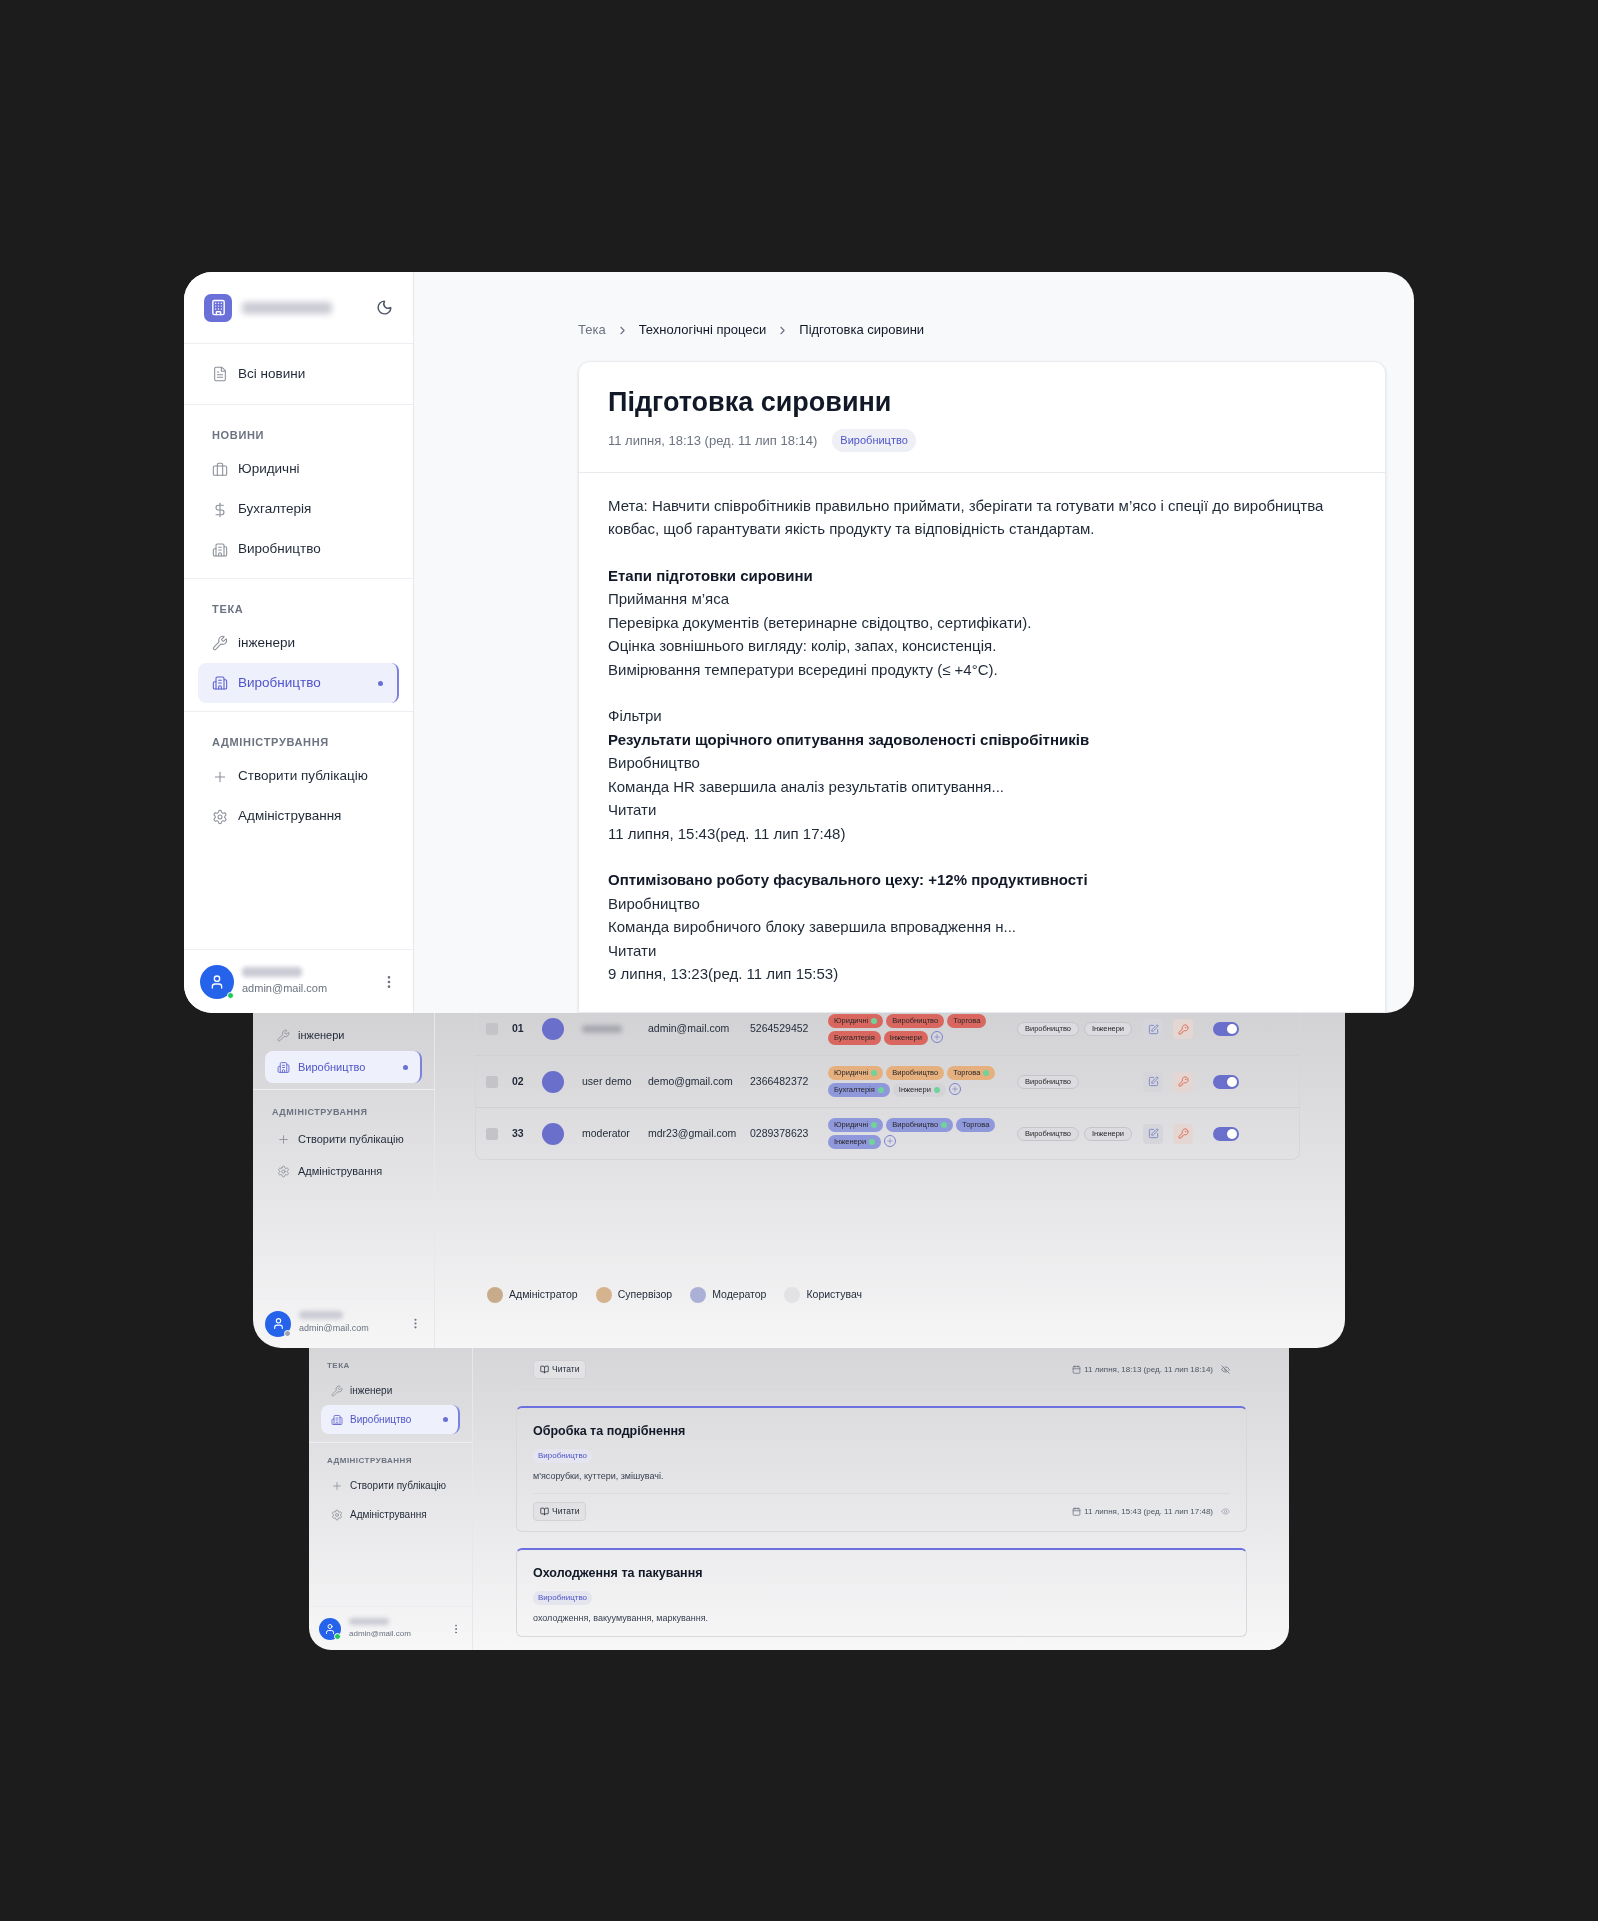  What do you see at coordinates (713, 440) in the screenshot?
I see `article-date: 11 липня, 18:13 (ред. 11 лип 18:14)` at bounding box center [713, 440].